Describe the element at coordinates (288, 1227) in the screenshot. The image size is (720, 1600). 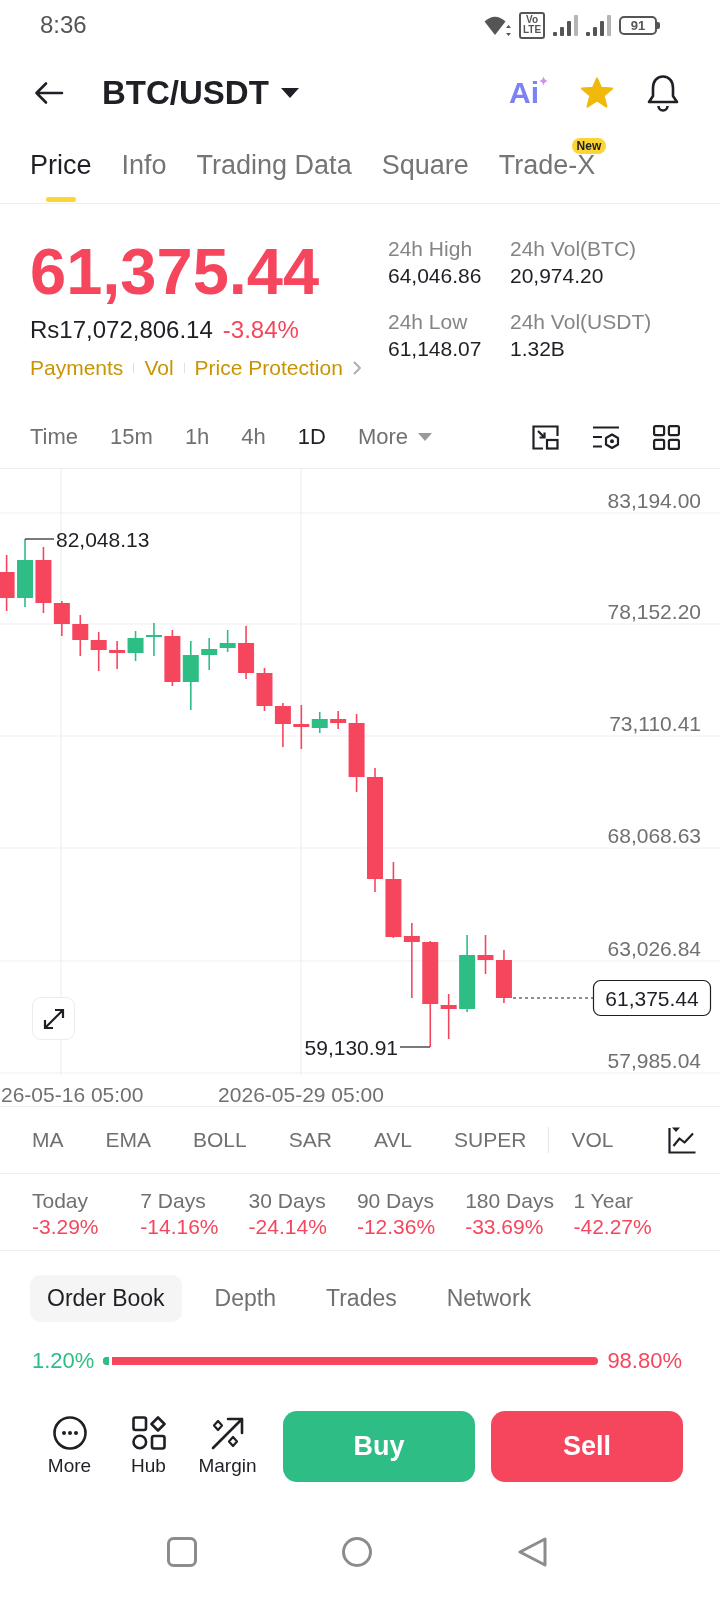
I see `period-change: -24.14%` at that location.